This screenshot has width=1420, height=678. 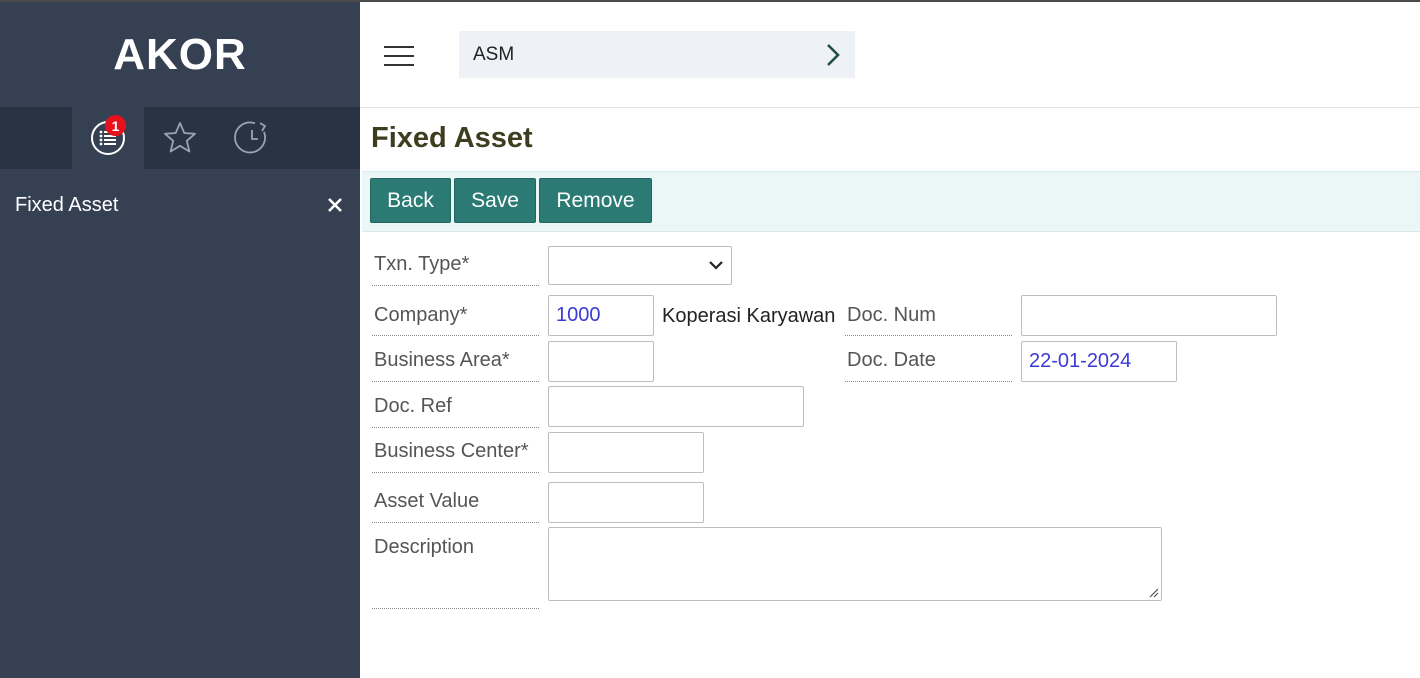 What do you see at coordinates (455, 411) in the screenshot?
I see `doc-ref-label: Doc. Ref` at bounding box center [455, 411].